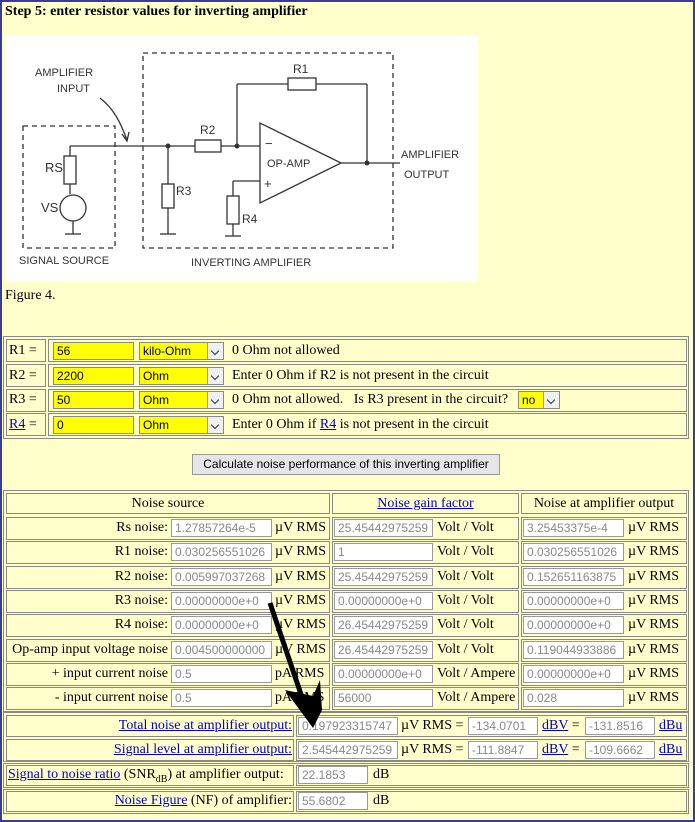  Describe the element at coordinates (111, 697) in the screenshot. I see `noise-row-label: - input current noise` at that location.